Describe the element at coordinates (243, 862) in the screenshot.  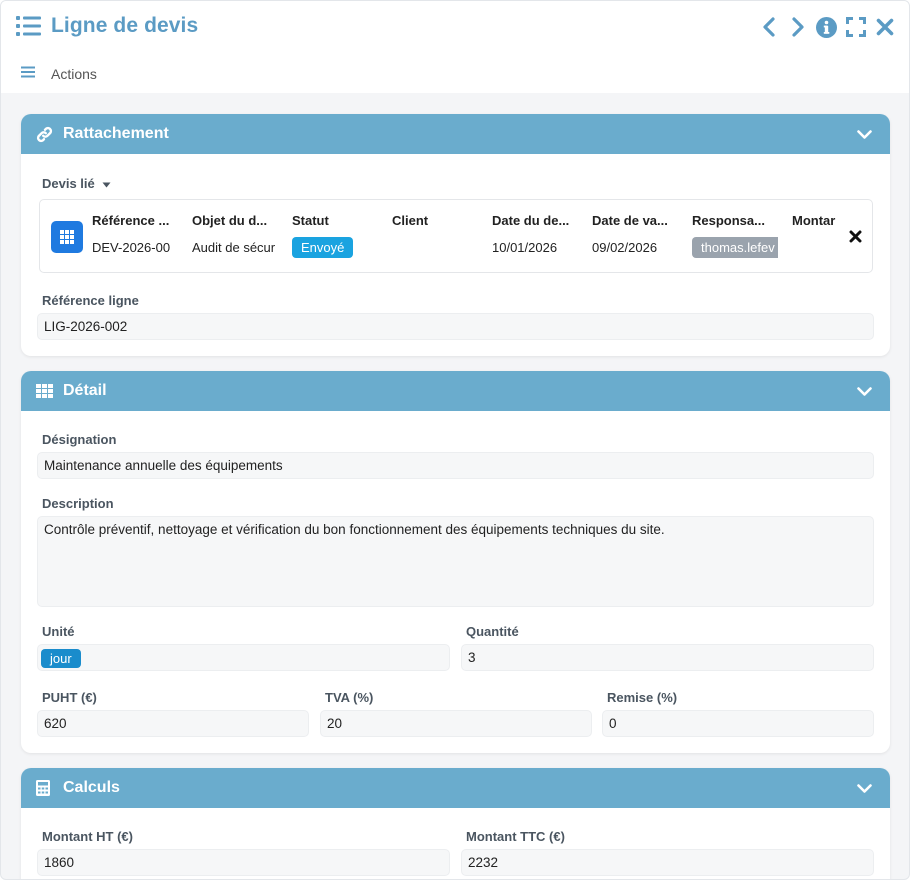
I see `montant-ht-field: 1860` at that location.